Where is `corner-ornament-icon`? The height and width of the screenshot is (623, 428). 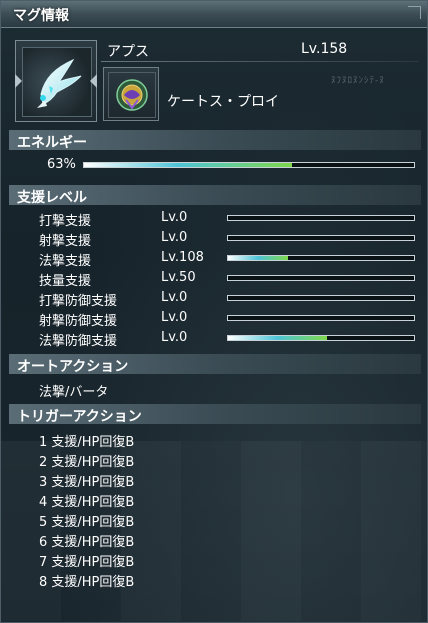
corner-ornament-icon is located at coordinates (414, 12).